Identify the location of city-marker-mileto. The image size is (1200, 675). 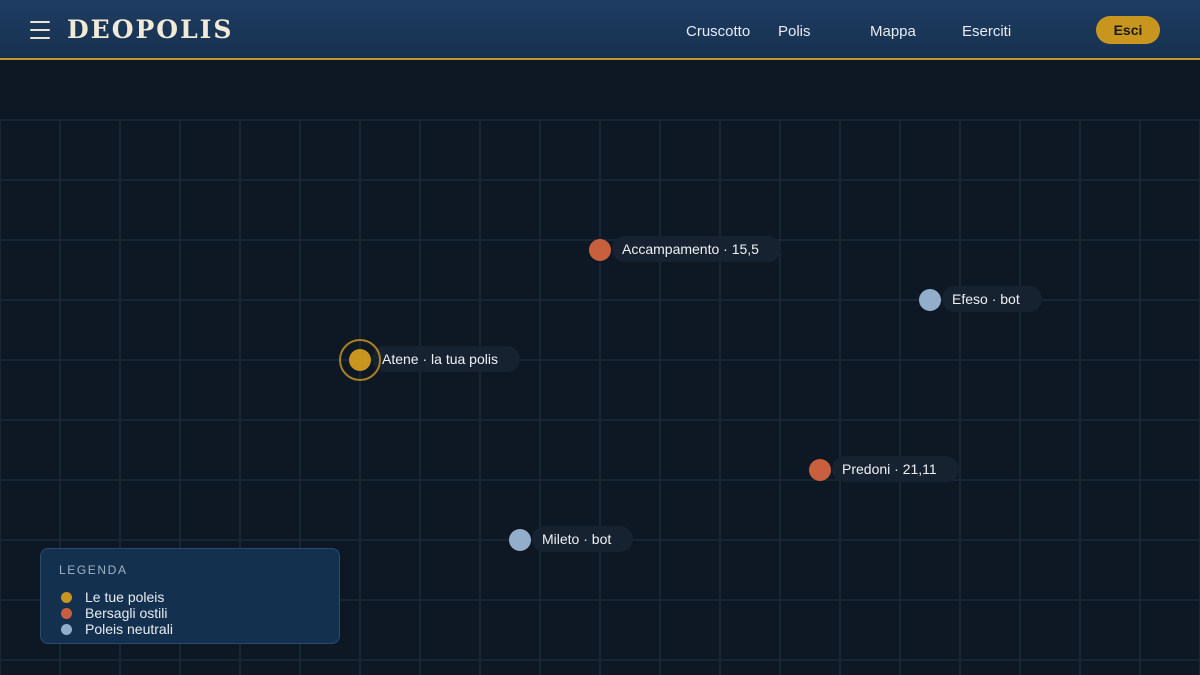
(520, 540).